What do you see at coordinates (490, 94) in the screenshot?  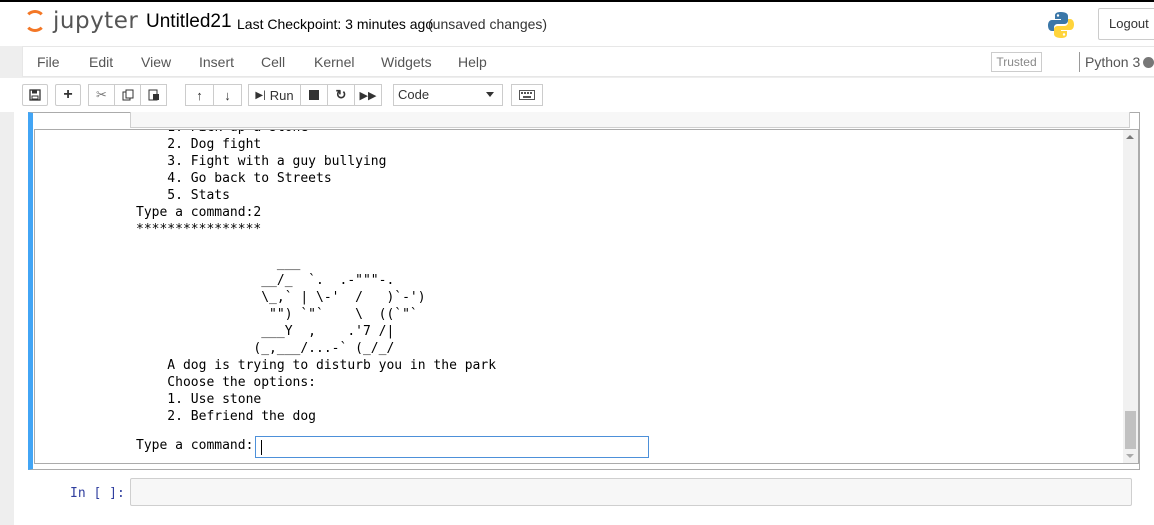 I see `caret-down-icon` at bounding box center [490, 94].